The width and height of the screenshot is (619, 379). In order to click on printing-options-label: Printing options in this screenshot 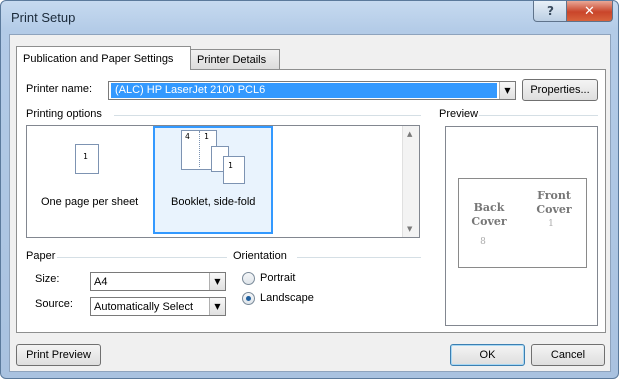, I will do `click(64, 114)`.